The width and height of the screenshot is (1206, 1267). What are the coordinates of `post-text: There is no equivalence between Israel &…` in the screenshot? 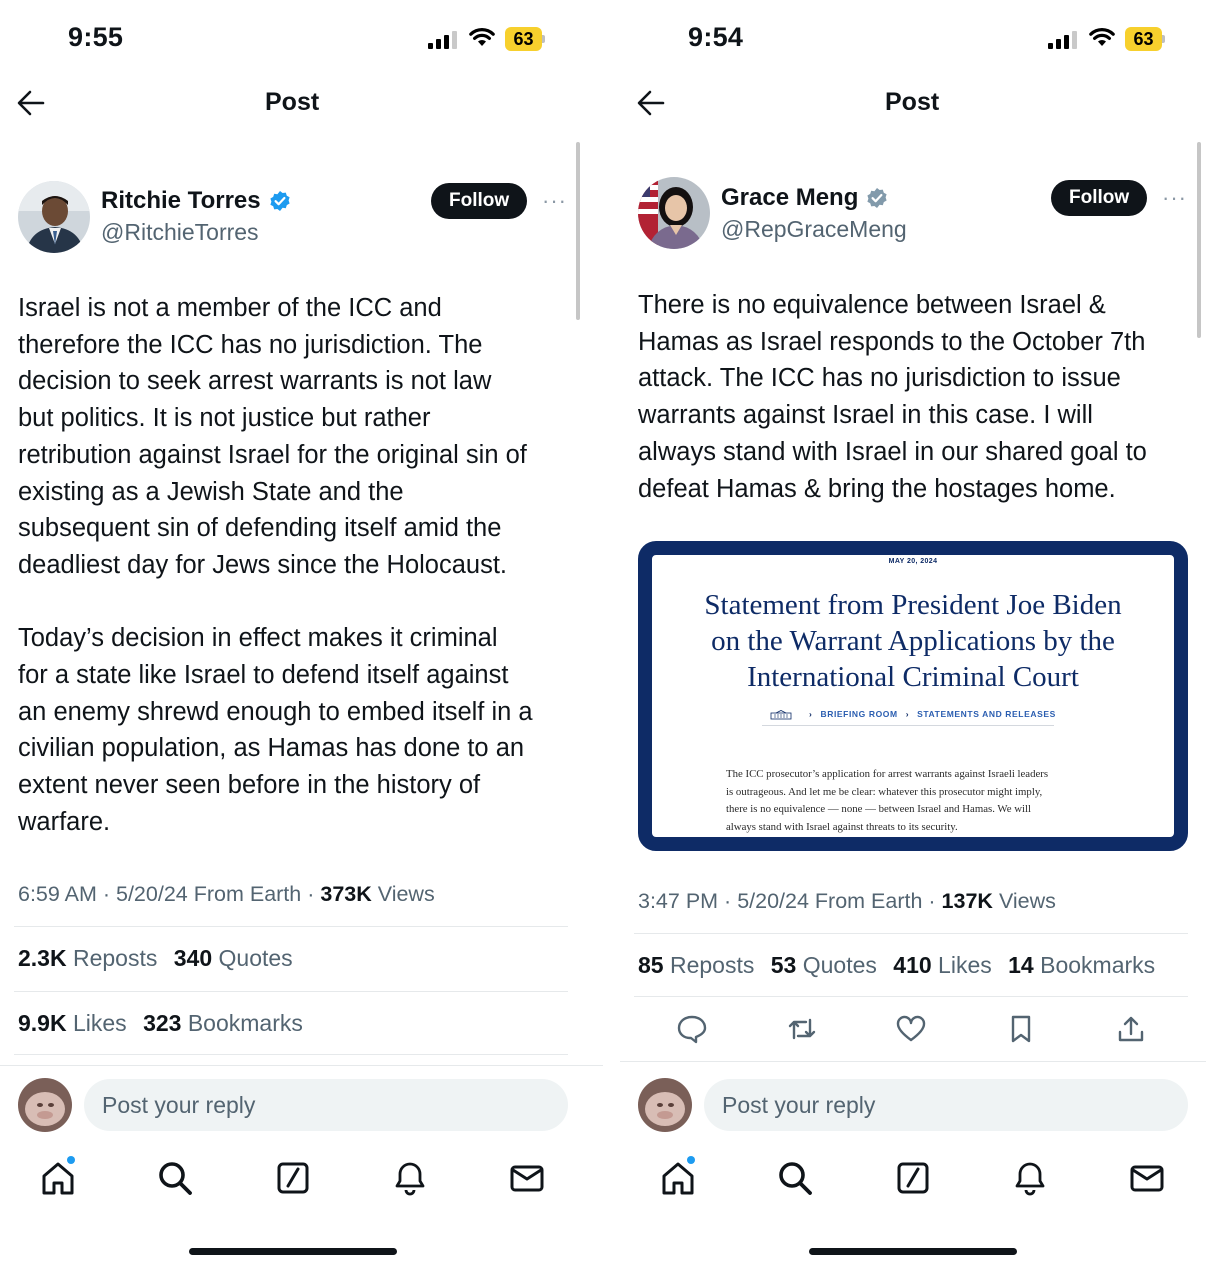 It's located at (892, 397).